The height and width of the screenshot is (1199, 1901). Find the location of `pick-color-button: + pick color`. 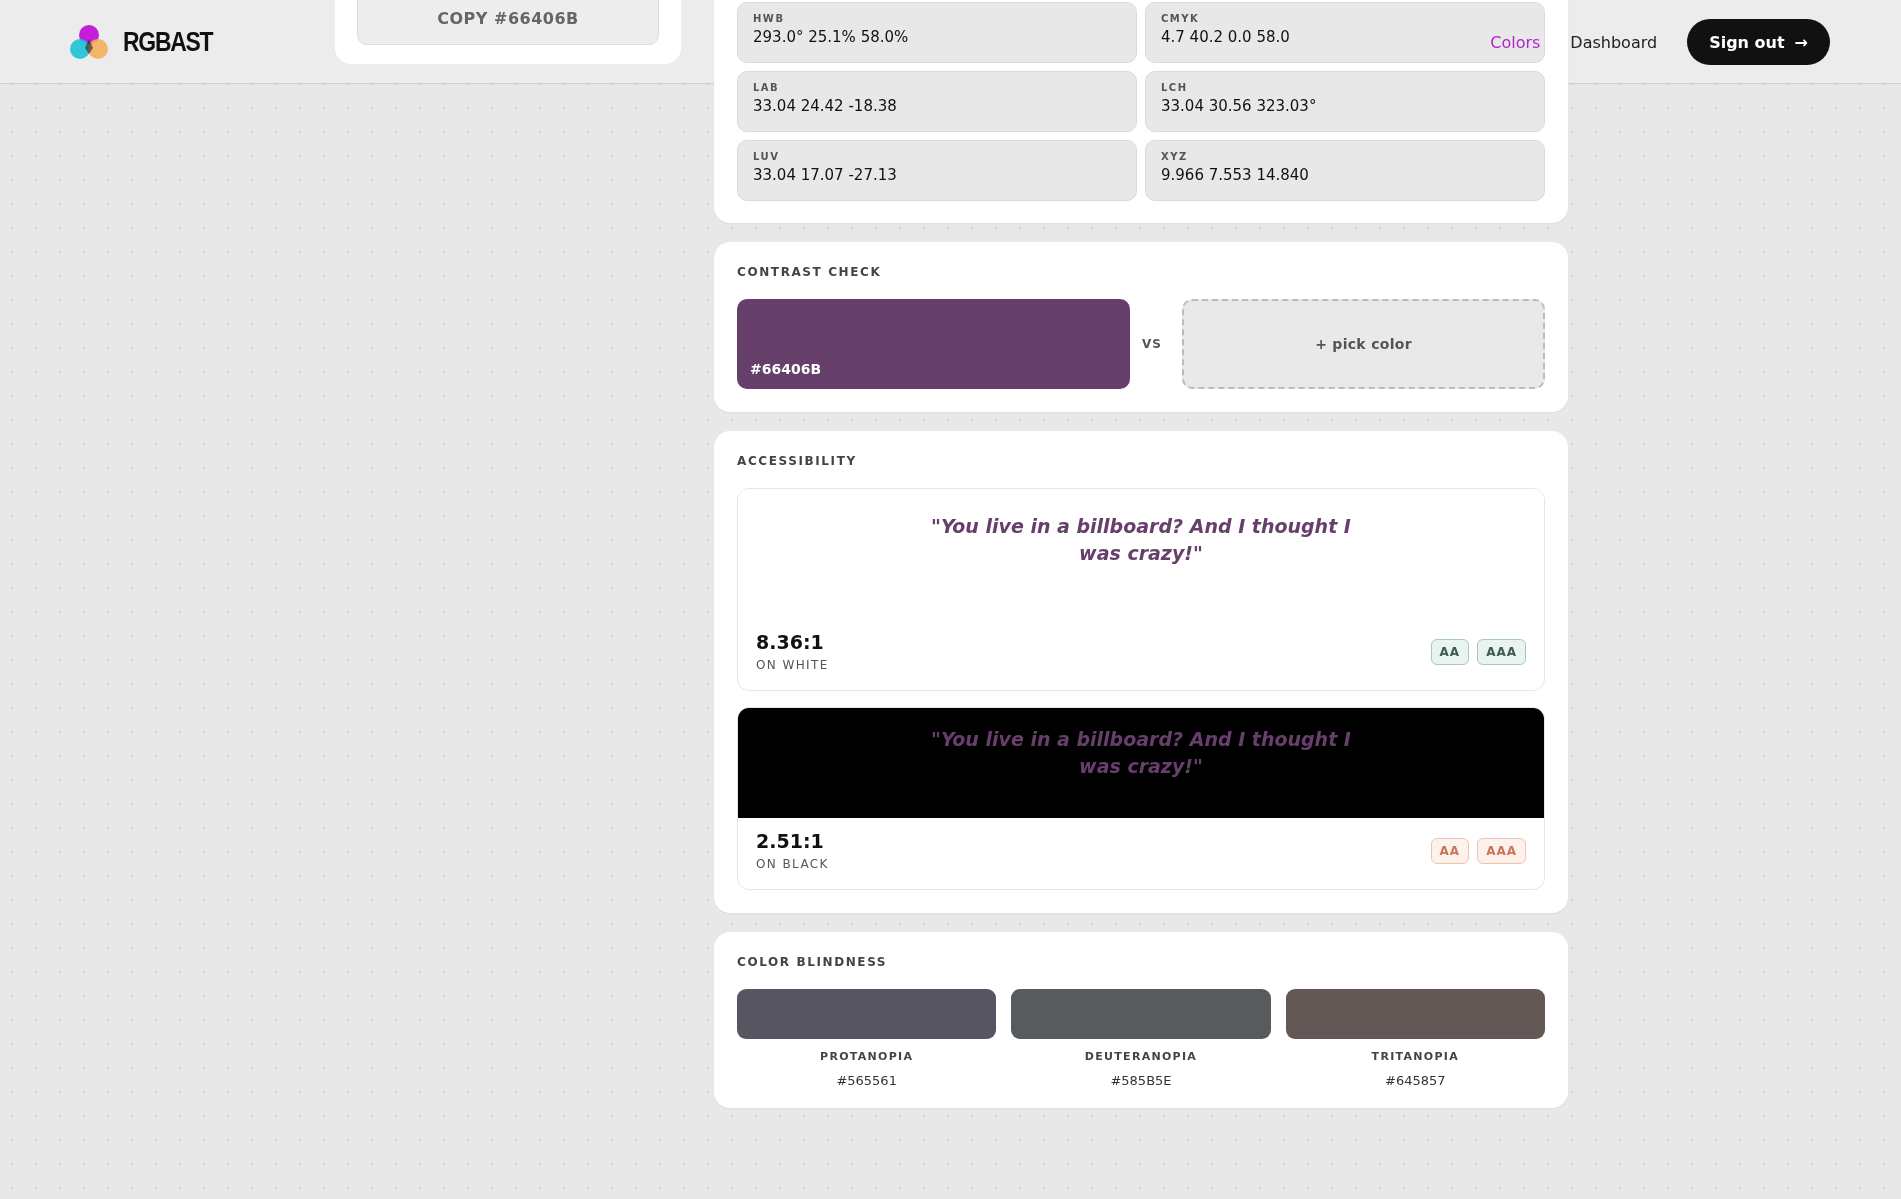

pick-color-button: + pick color is located at coordinates (1363, 344).